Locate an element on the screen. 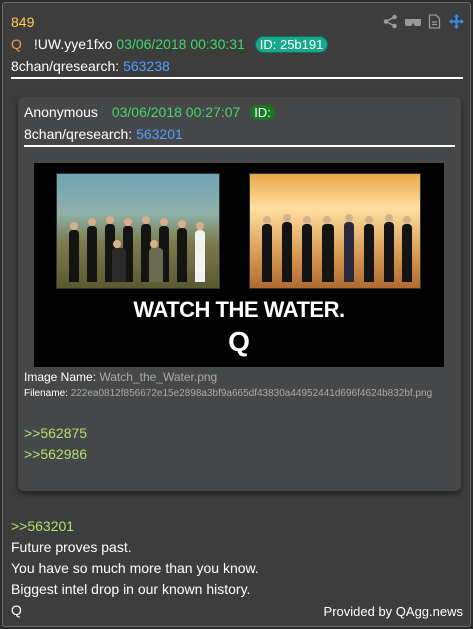  board-label: 8chan/qresearch: is located at coordinates (65, 66).